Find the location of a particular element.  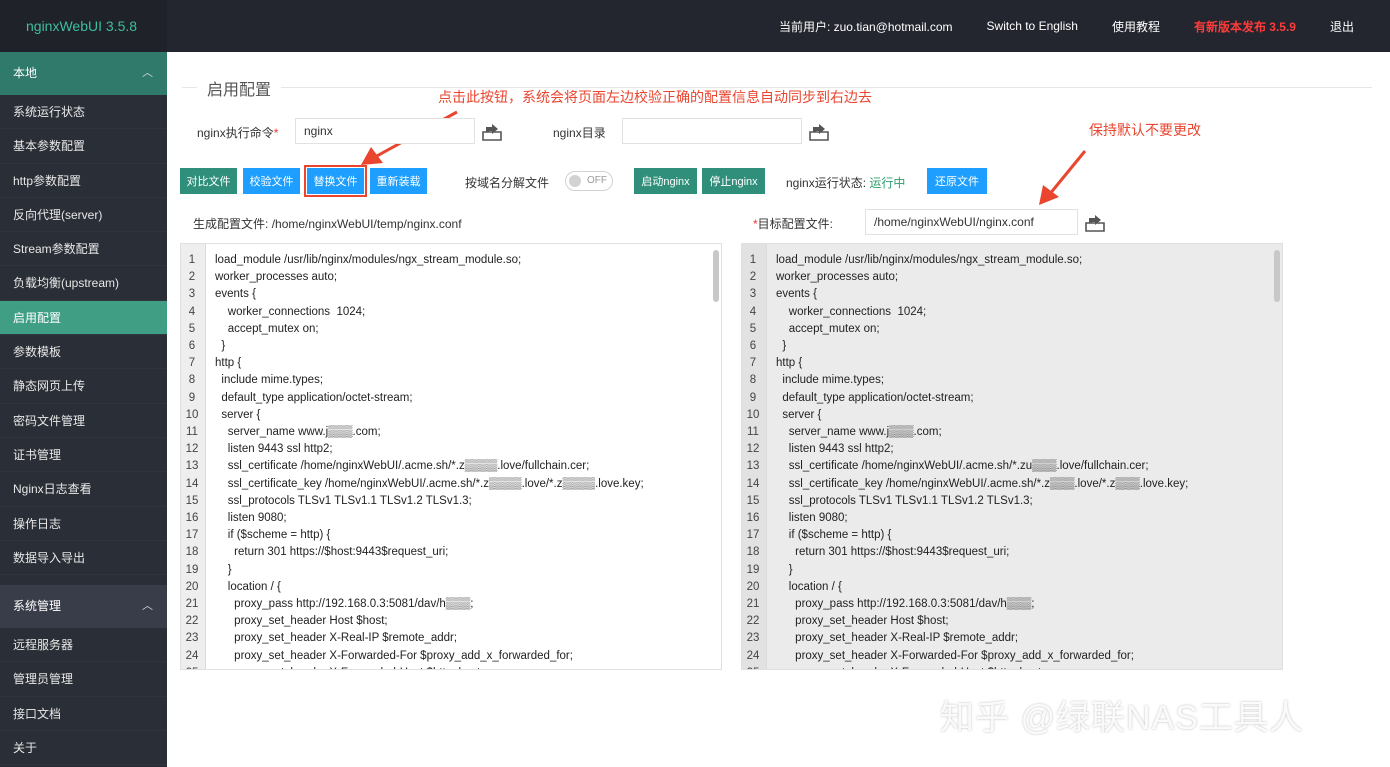

code-text: proxy_set_header Host $host; is located at coordinates (862, 621).